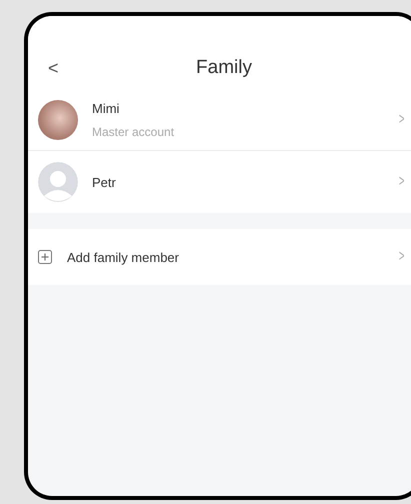 The width and height of the screenshot is (411, 504). I want to click on plus-icon, so click(45, 257).